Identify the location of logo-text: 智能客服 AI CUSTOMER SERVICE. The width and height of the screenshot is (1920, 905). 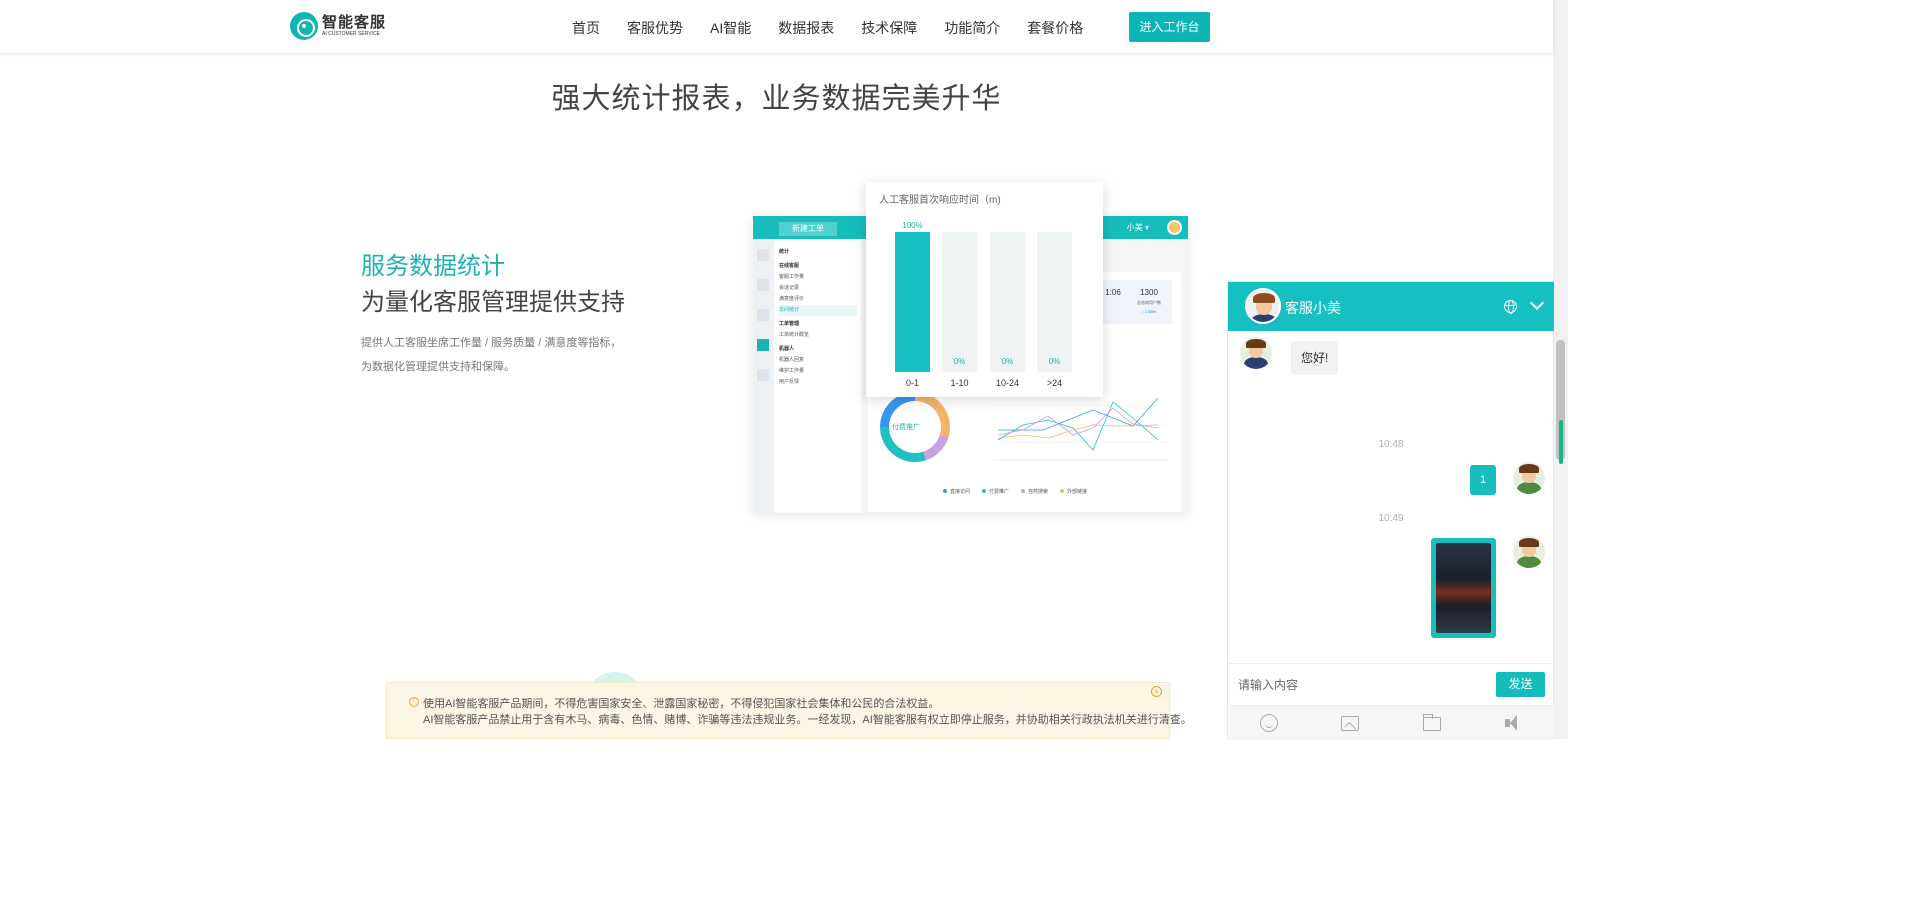
(354, 26).